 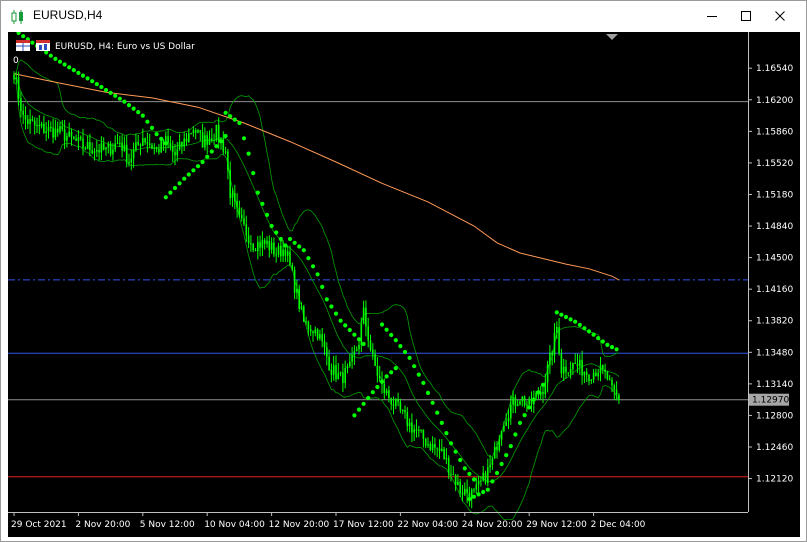 What do you see at coordinates (774, 480) in the screenshot?
I see `price-tick-label: 1.12120` at bounding box center [774, 480].